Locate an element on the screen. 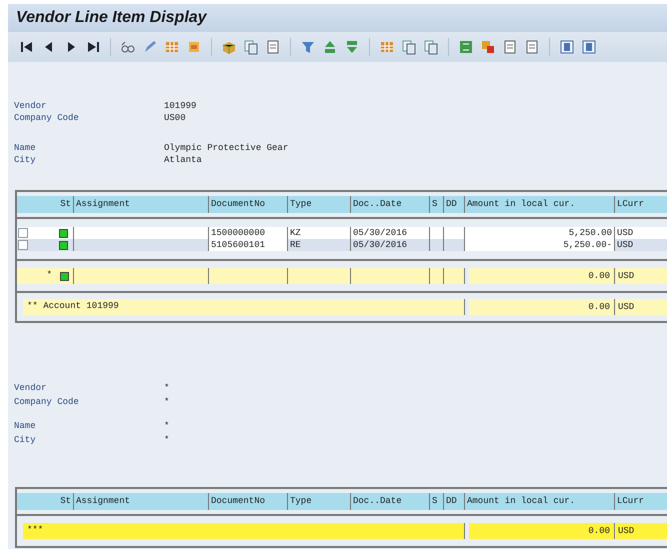 This screenshot has height=549, width=667. table-cell: RE is located at coordinates (295, 245).